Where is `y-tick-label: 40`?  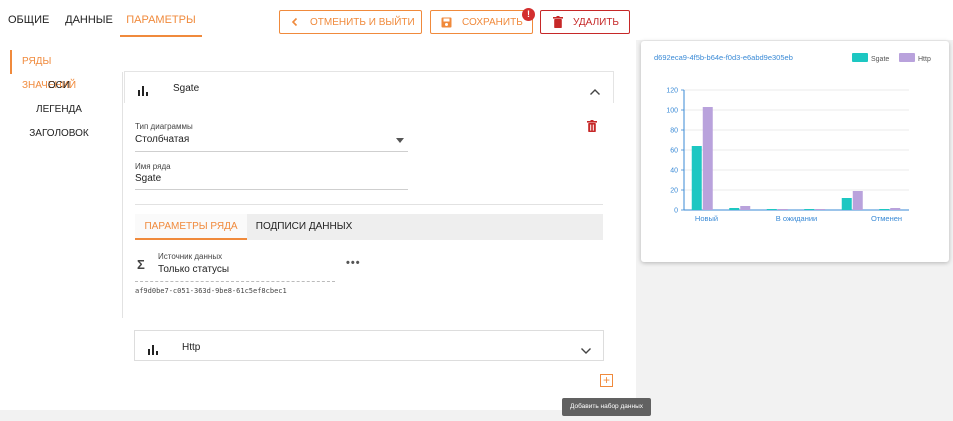
y-tick-label: 40 is located at coordinates (674, 171).